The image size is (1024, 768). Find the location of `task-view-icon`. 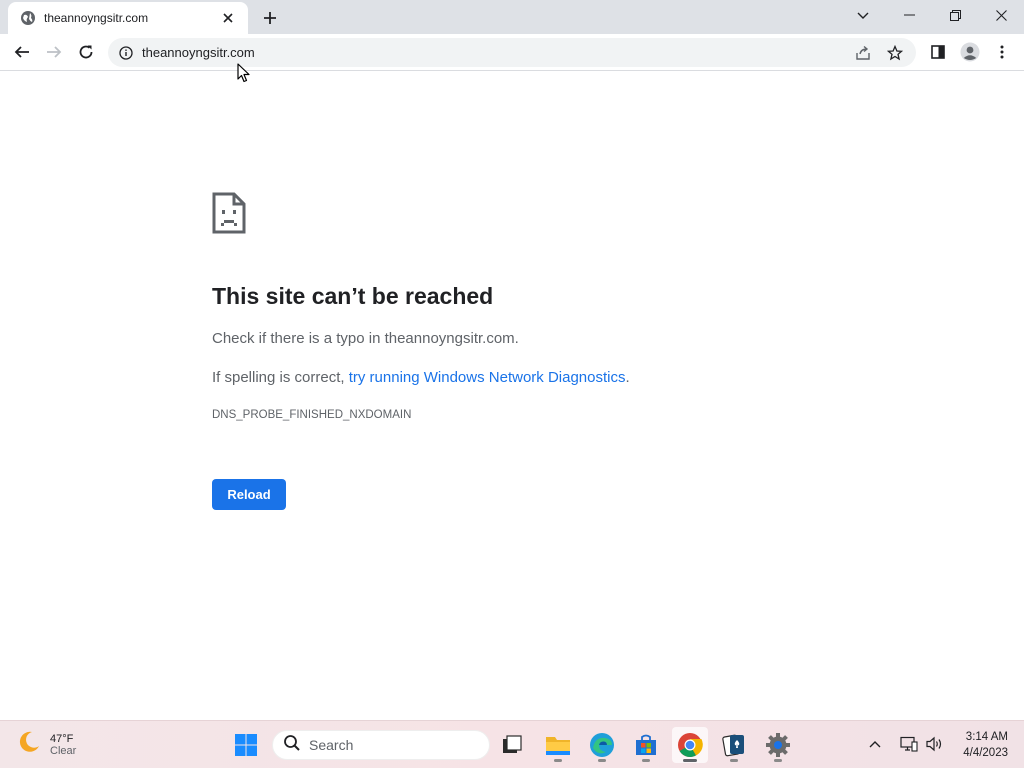

task-view-icon is located at coordinates (512, 745).